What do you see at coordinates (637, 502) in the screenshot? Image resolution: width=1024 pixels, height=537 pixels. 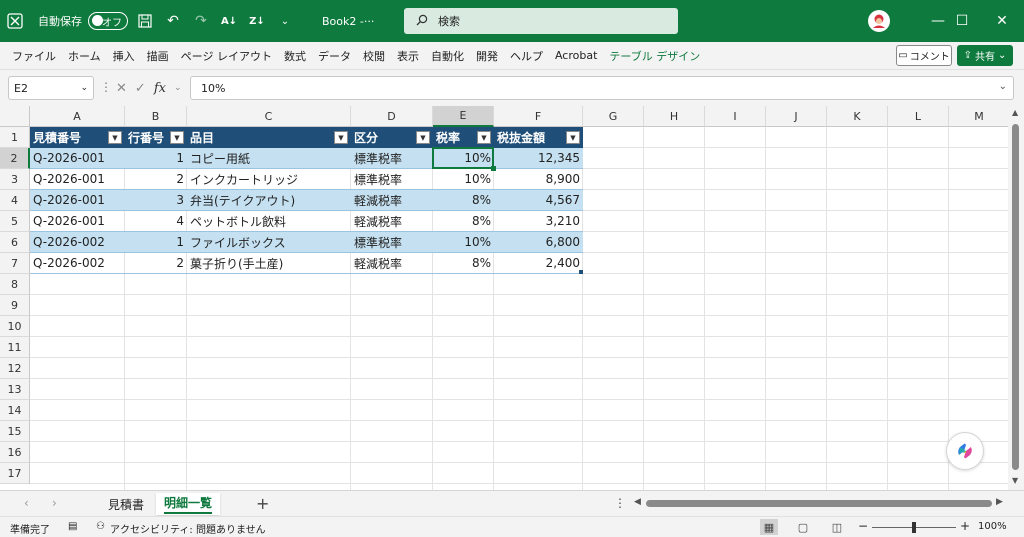 I see `scroll-left-icon: ◀` at bounding box center [637, 502].